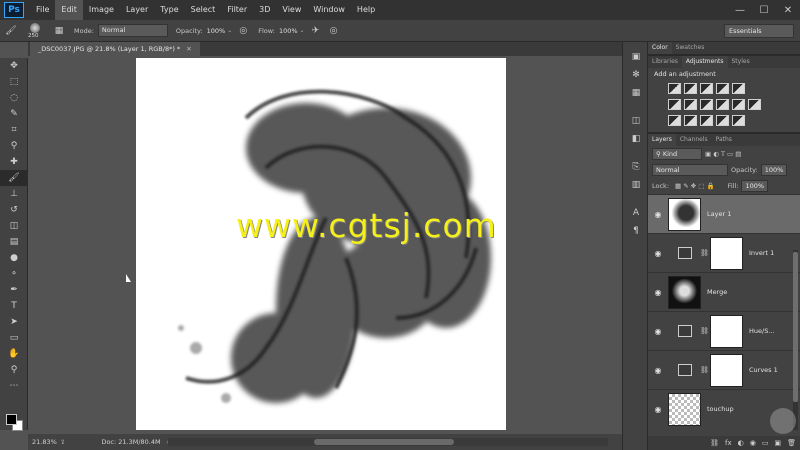 The width and height of the screenshot is (800, 450). I want to click on layers-scrollbar, so click(795, 340).